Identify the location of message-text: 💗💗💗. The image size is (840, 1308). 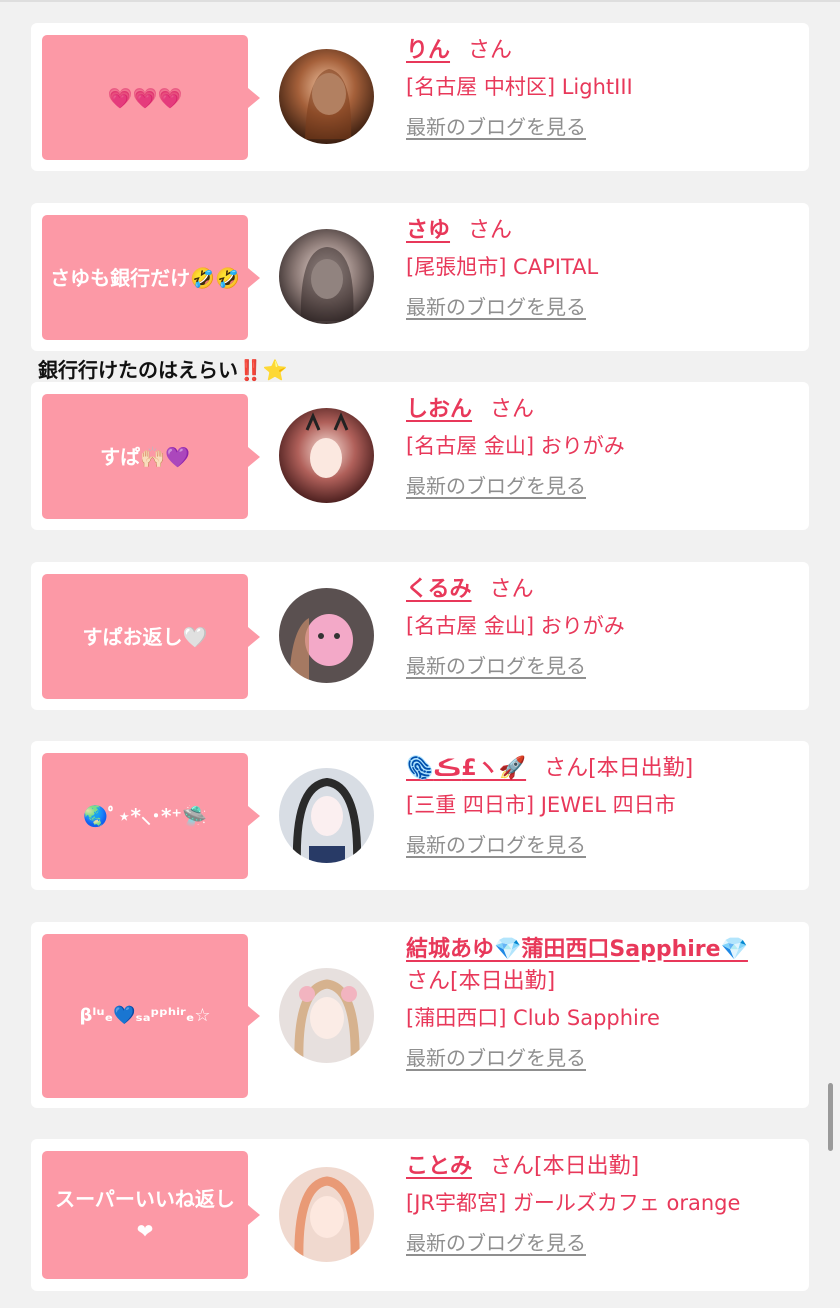
(145, 97).